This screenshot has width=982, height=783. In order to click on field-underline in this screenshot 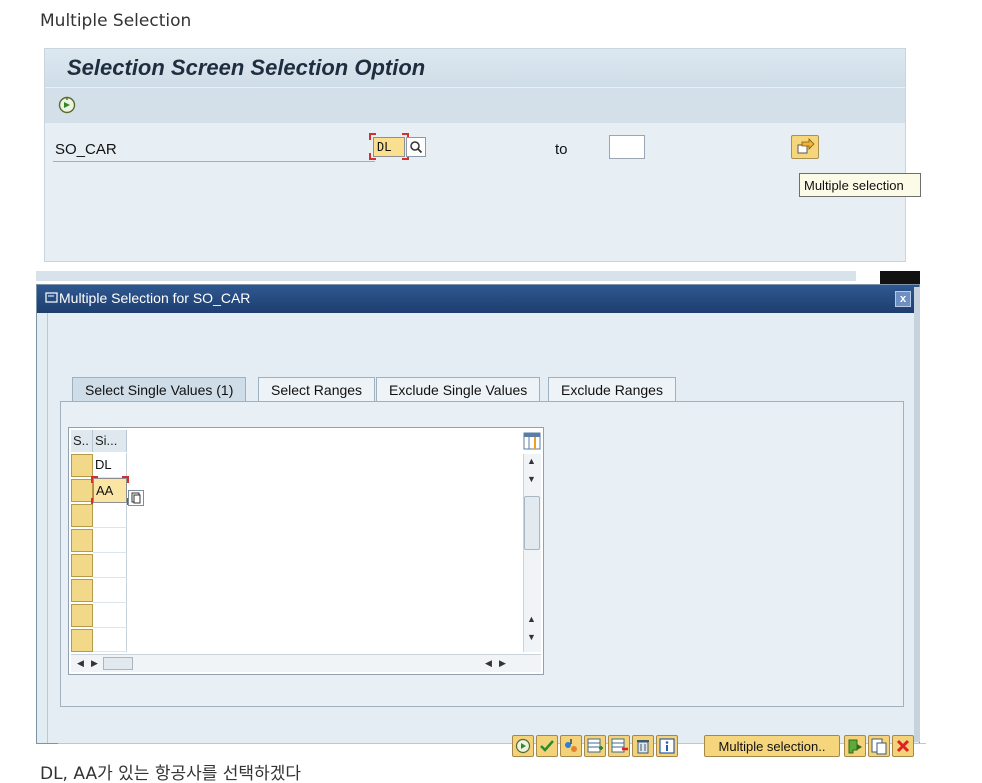, I will do `click(214, 161)`.